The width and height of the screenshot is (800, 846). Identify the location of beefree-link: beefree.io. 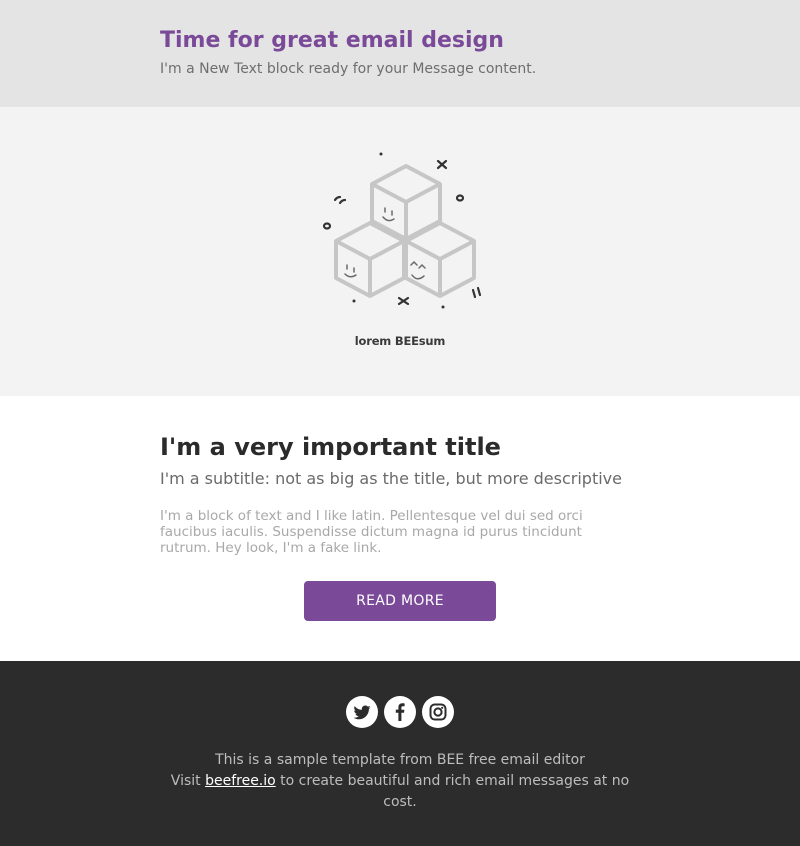
(240, 781).